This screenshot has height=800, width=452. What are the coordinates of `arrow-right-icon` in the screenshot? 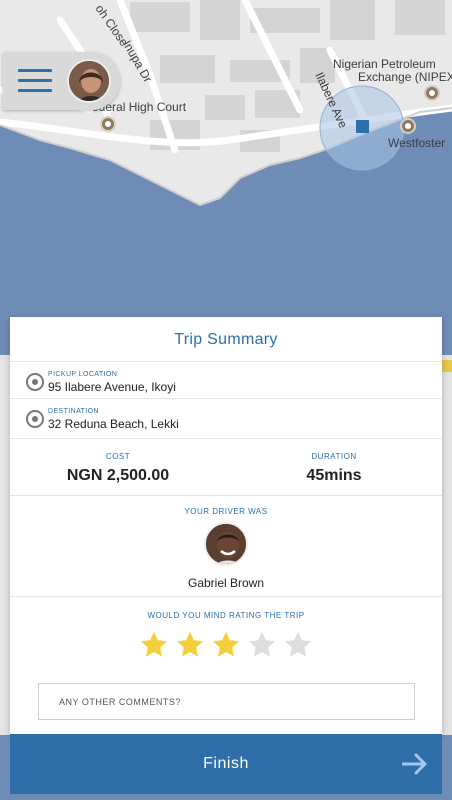 It's located at (414, 764).